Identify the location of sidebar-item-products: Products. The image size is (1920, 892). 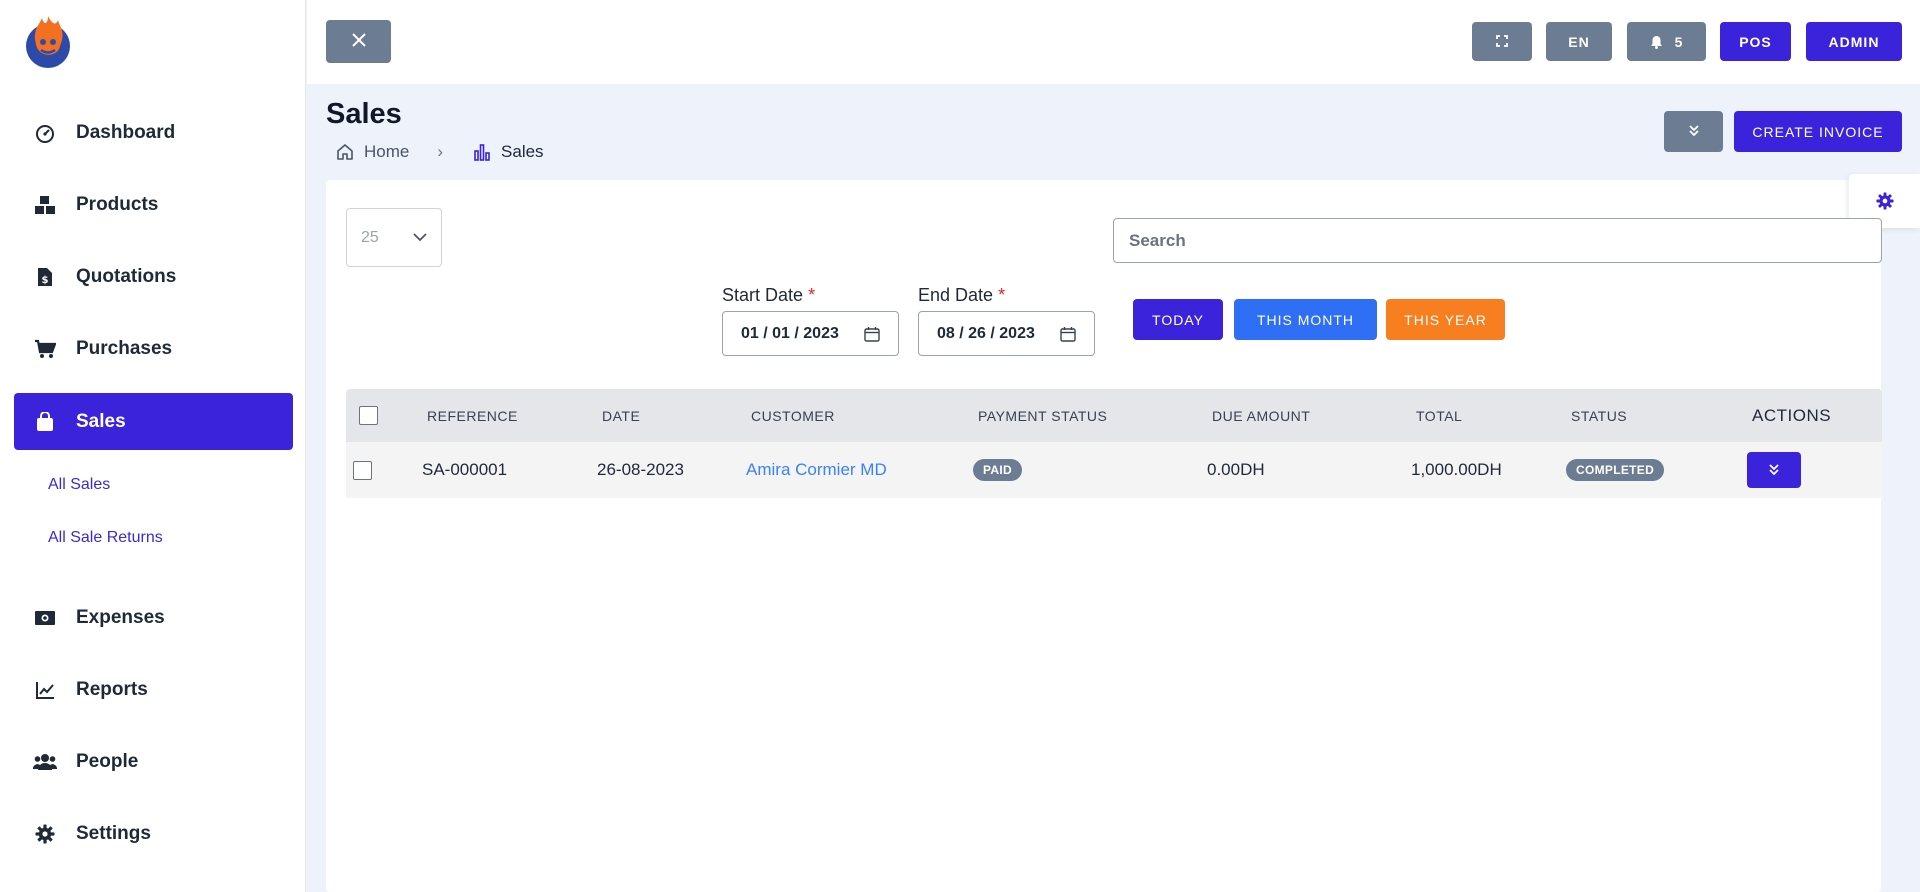
(153, 204).